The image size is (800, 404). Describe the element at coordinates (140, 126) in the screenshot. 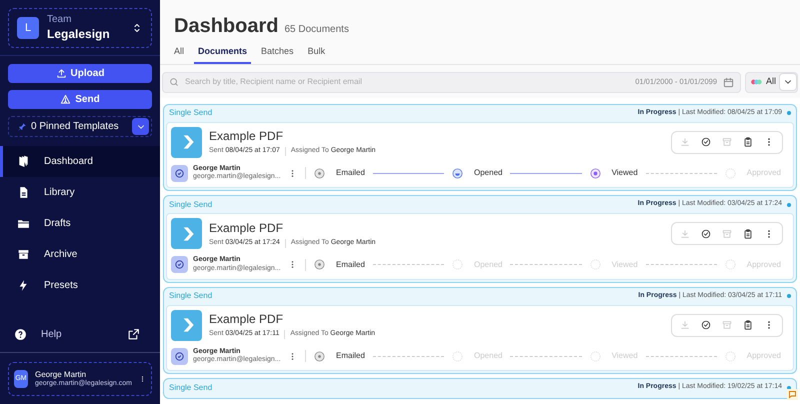

I see `dropdown-button` at that location.